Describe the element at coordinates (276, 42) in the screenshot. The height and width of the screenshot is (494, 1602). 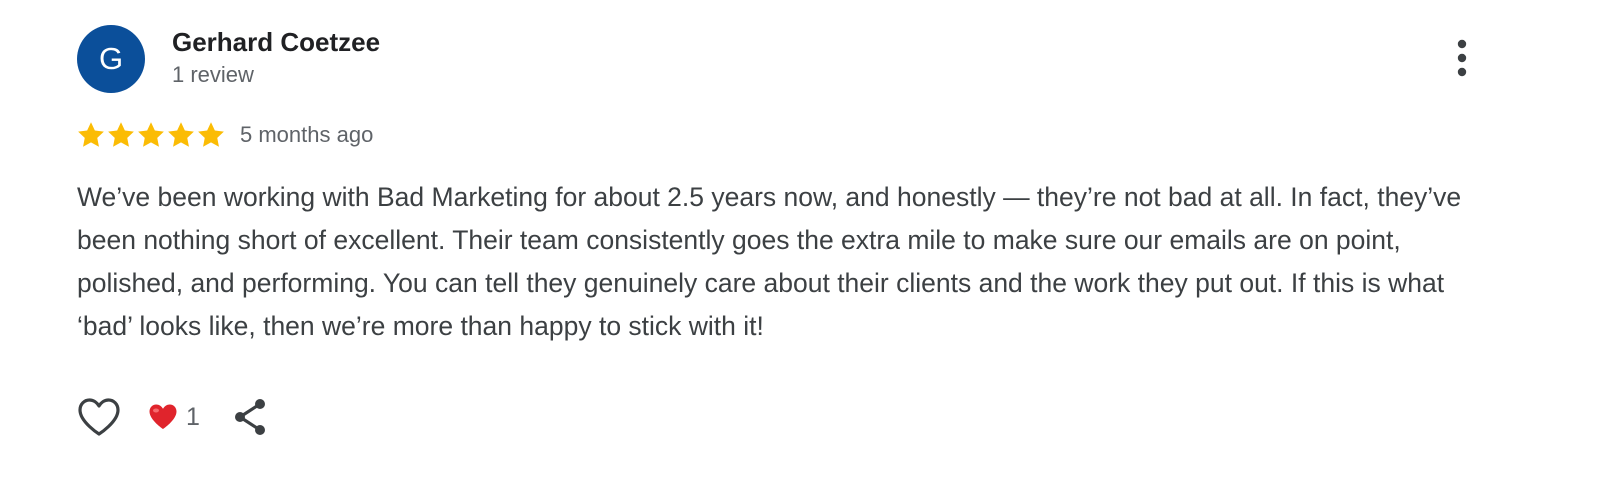
I see `reviewer-name: Gerhard Coetzee` at that location.